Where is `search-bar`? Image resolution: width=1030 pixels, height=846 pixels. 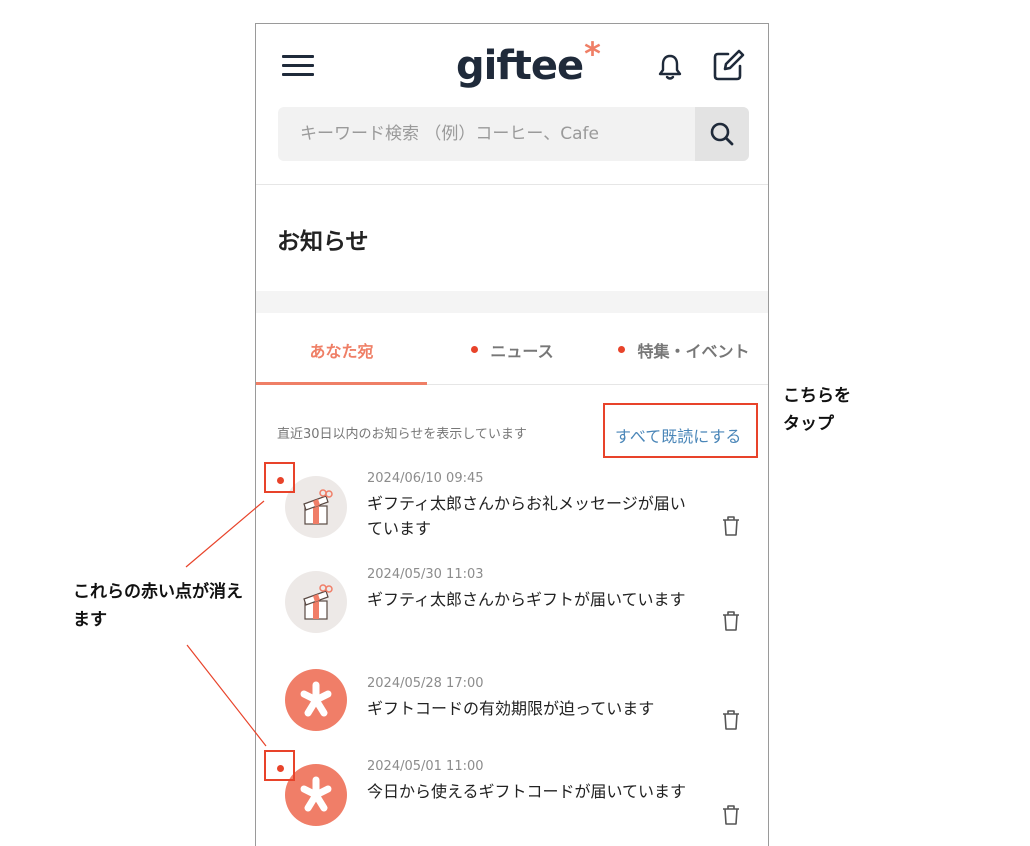 search-bar is located at coordinates (513, 134).